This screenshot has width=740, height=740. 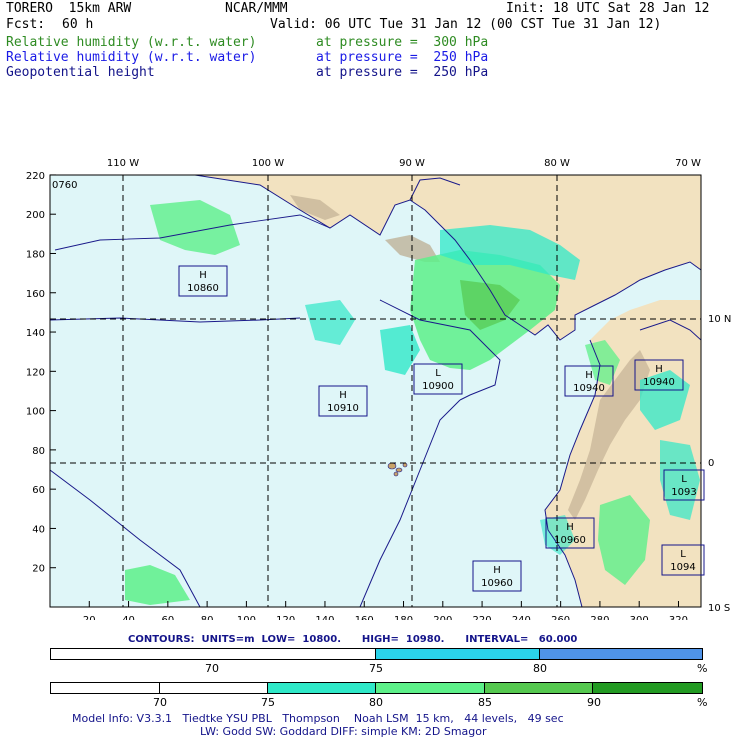 I want to click on longitude-label: 110 W, so click(x=123, y=163).